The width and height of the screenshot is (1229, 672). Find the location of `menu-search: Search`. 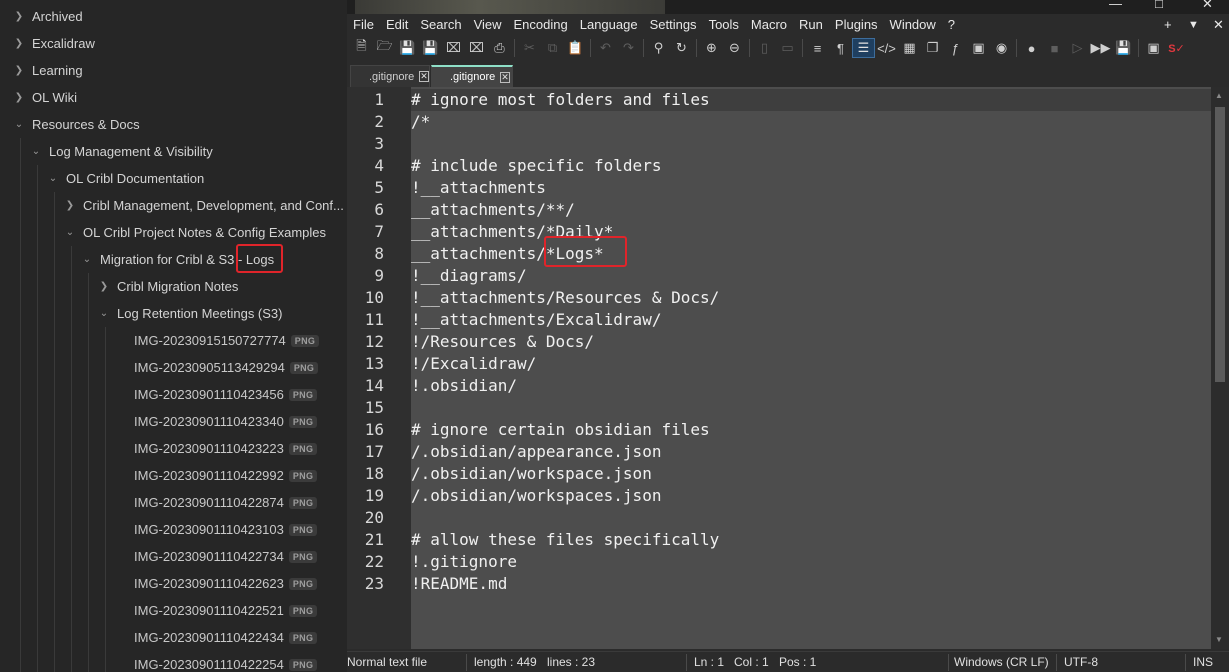

menu-search: Search is located at coordinates (440, 25).